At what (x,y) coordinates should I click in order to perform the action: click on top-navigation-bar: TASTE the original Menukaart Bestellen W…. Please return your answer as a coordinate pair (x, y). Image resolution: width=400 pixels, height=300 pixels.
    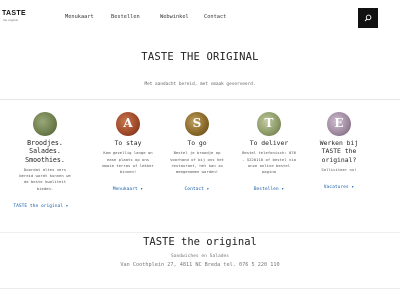
    Looking at the image, I should click on (200, 17).